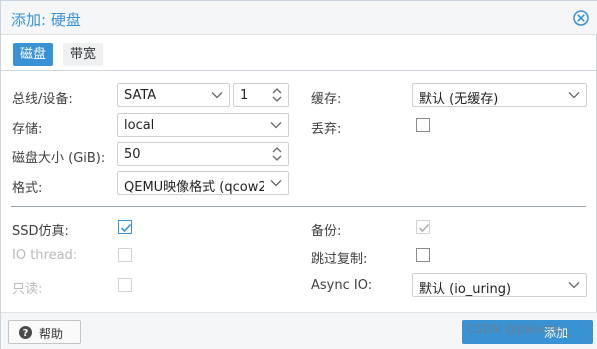 The image size is (597, 349). Describe the element at coordinates (59, 158) in the screenshot. I see `disk-size-label: 磁盘大小 (GiB):` at that location.